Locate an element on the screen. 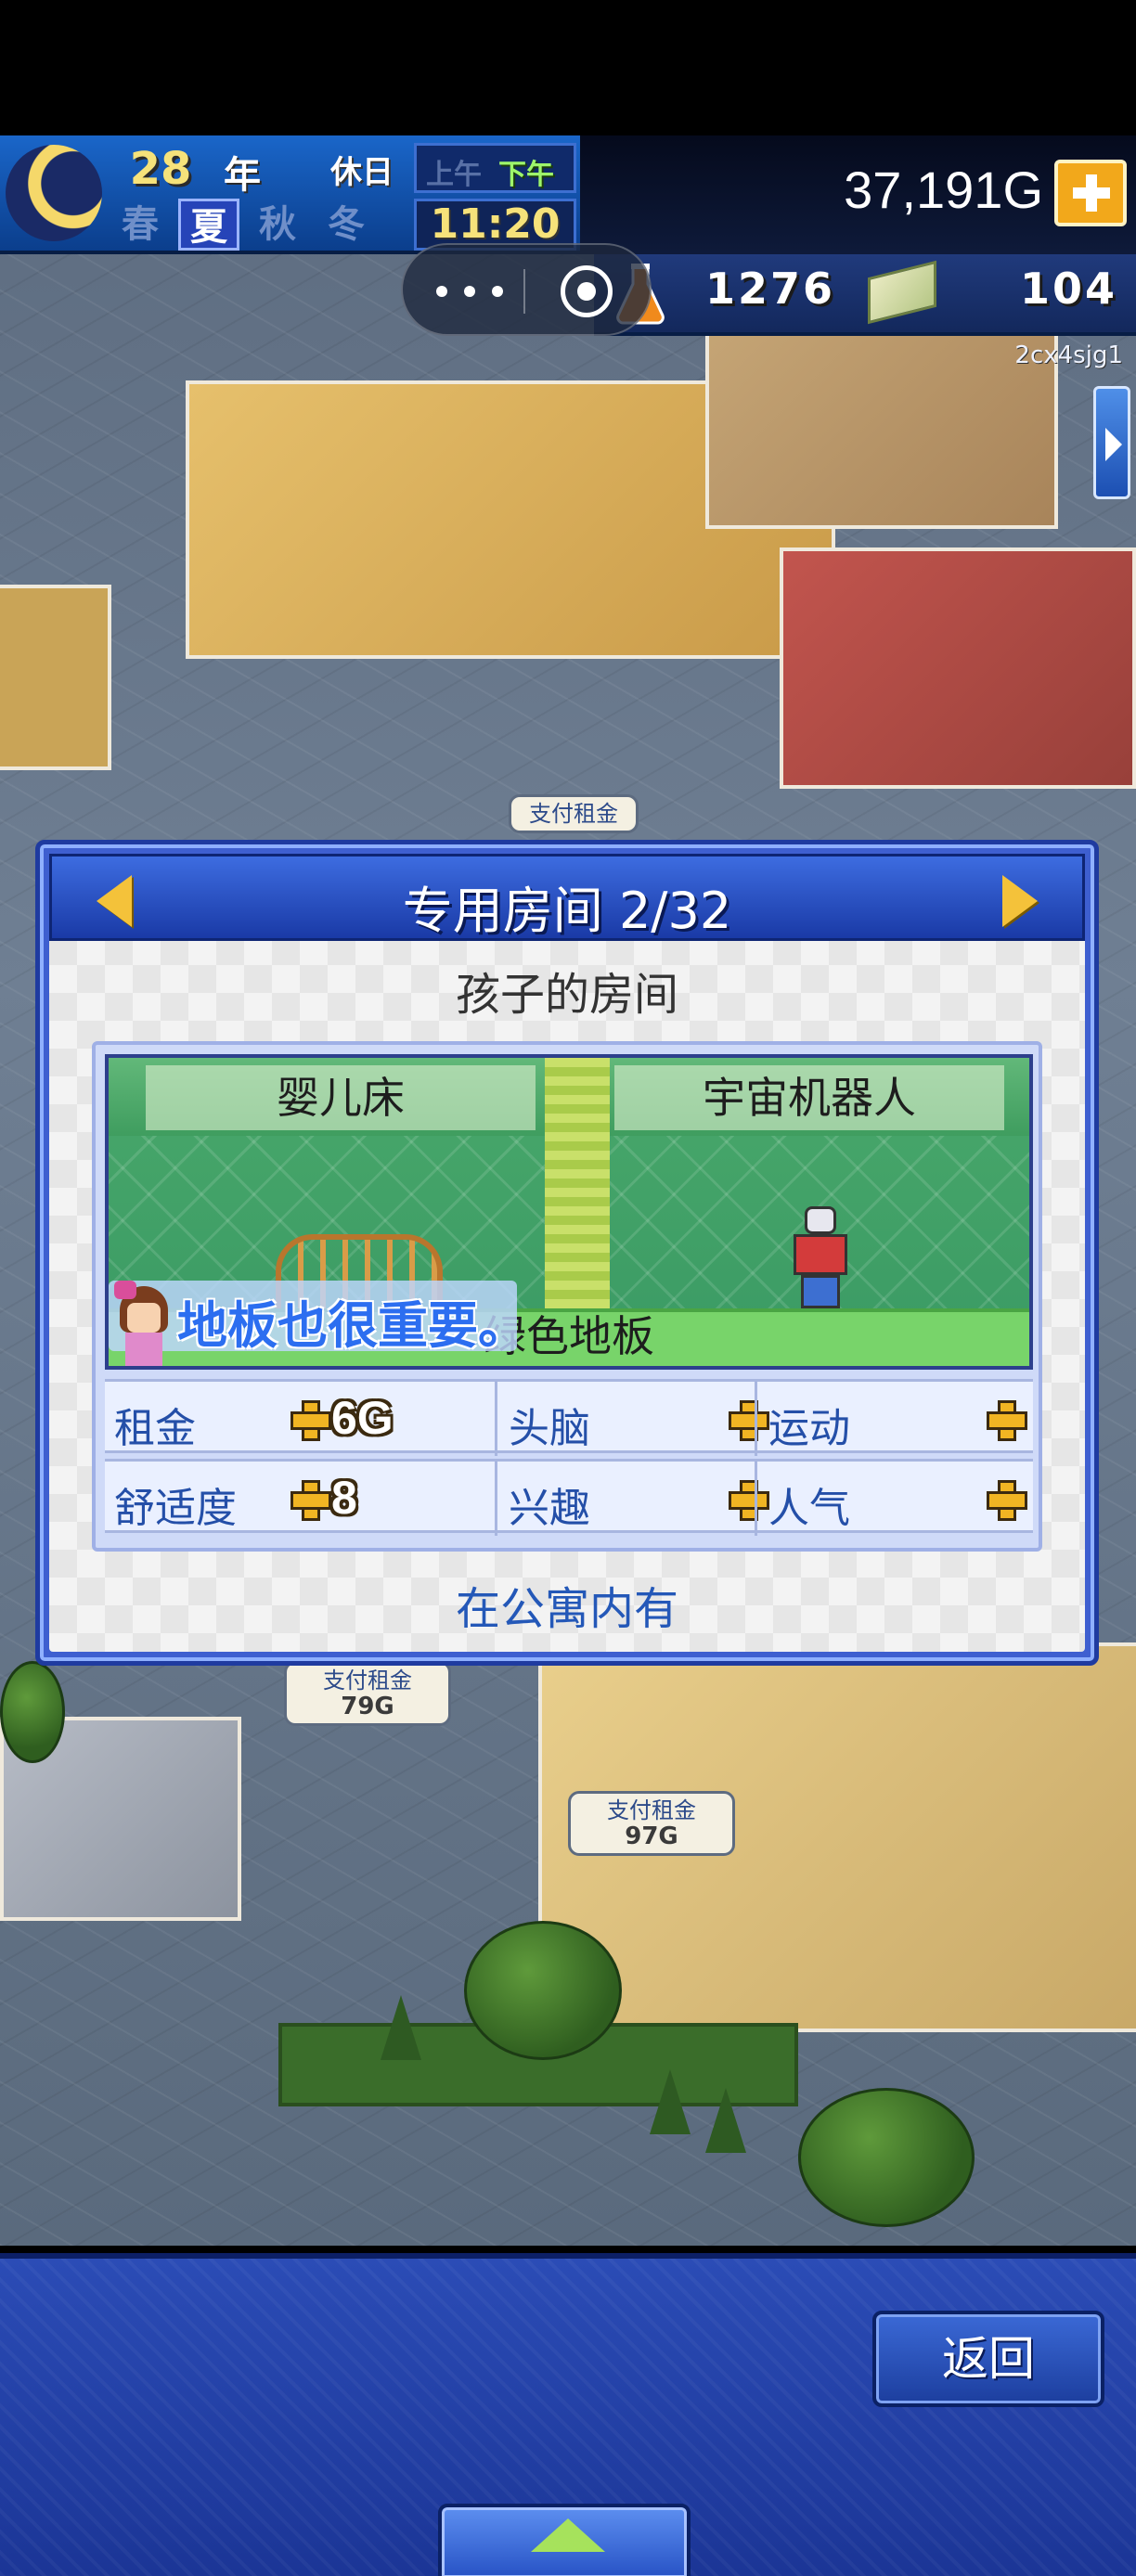  side-expand-button is located at coordinates (1111, 442).